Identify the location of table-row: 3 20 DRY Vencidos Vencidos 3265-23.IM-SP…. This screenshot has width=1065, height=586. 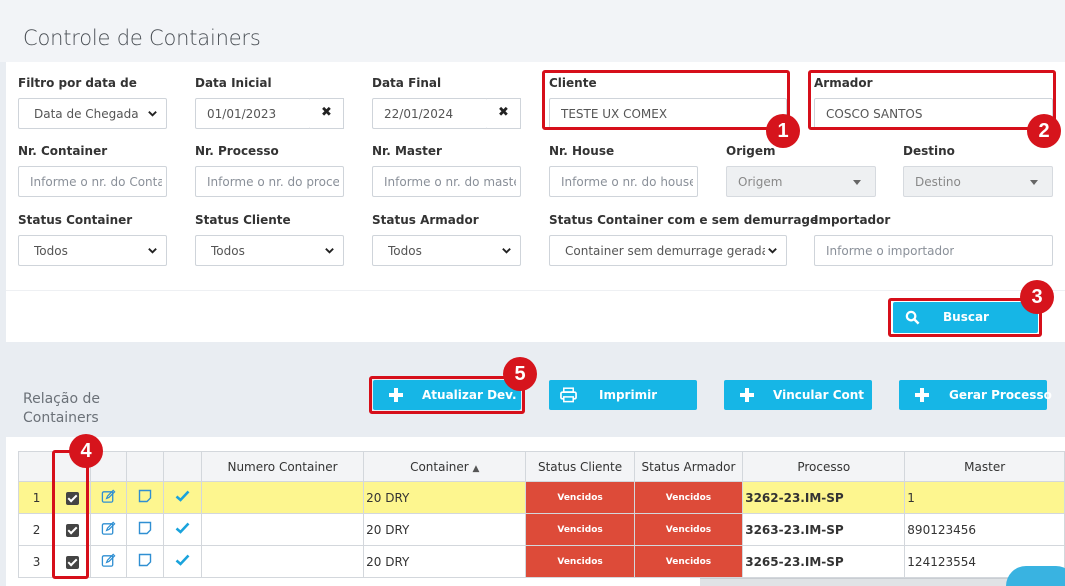
(541, 561).